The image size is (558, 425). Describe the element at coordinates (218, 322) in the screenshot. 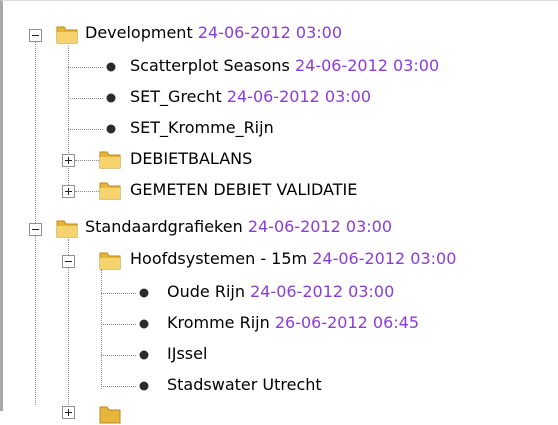

I see `node-label: Kromme Rijn` at that location.